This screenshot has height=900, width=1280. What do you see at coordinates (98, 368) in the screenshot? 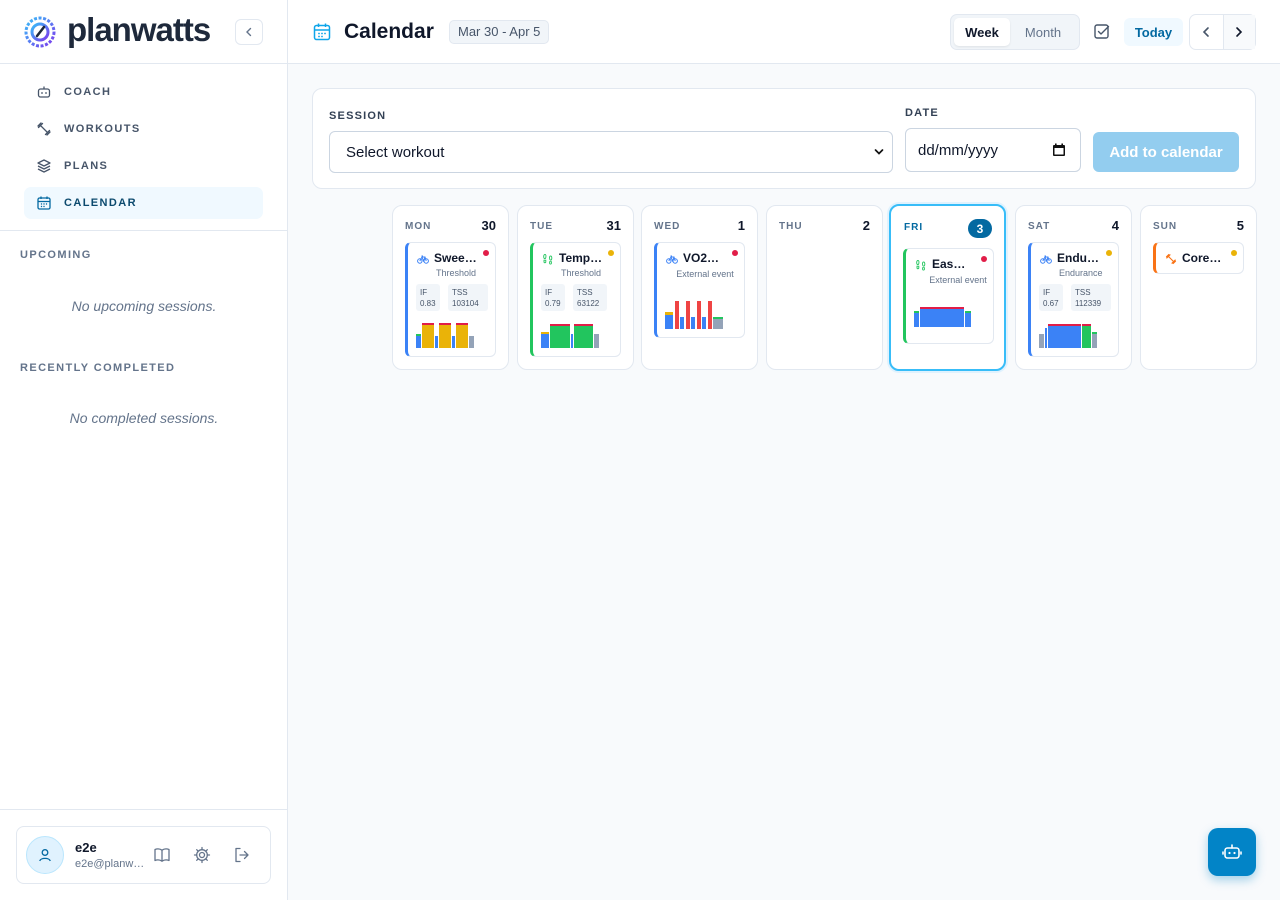
I see `recently-completed-title: RECENTLY COMPLETED` at bounding box center [98, 368].